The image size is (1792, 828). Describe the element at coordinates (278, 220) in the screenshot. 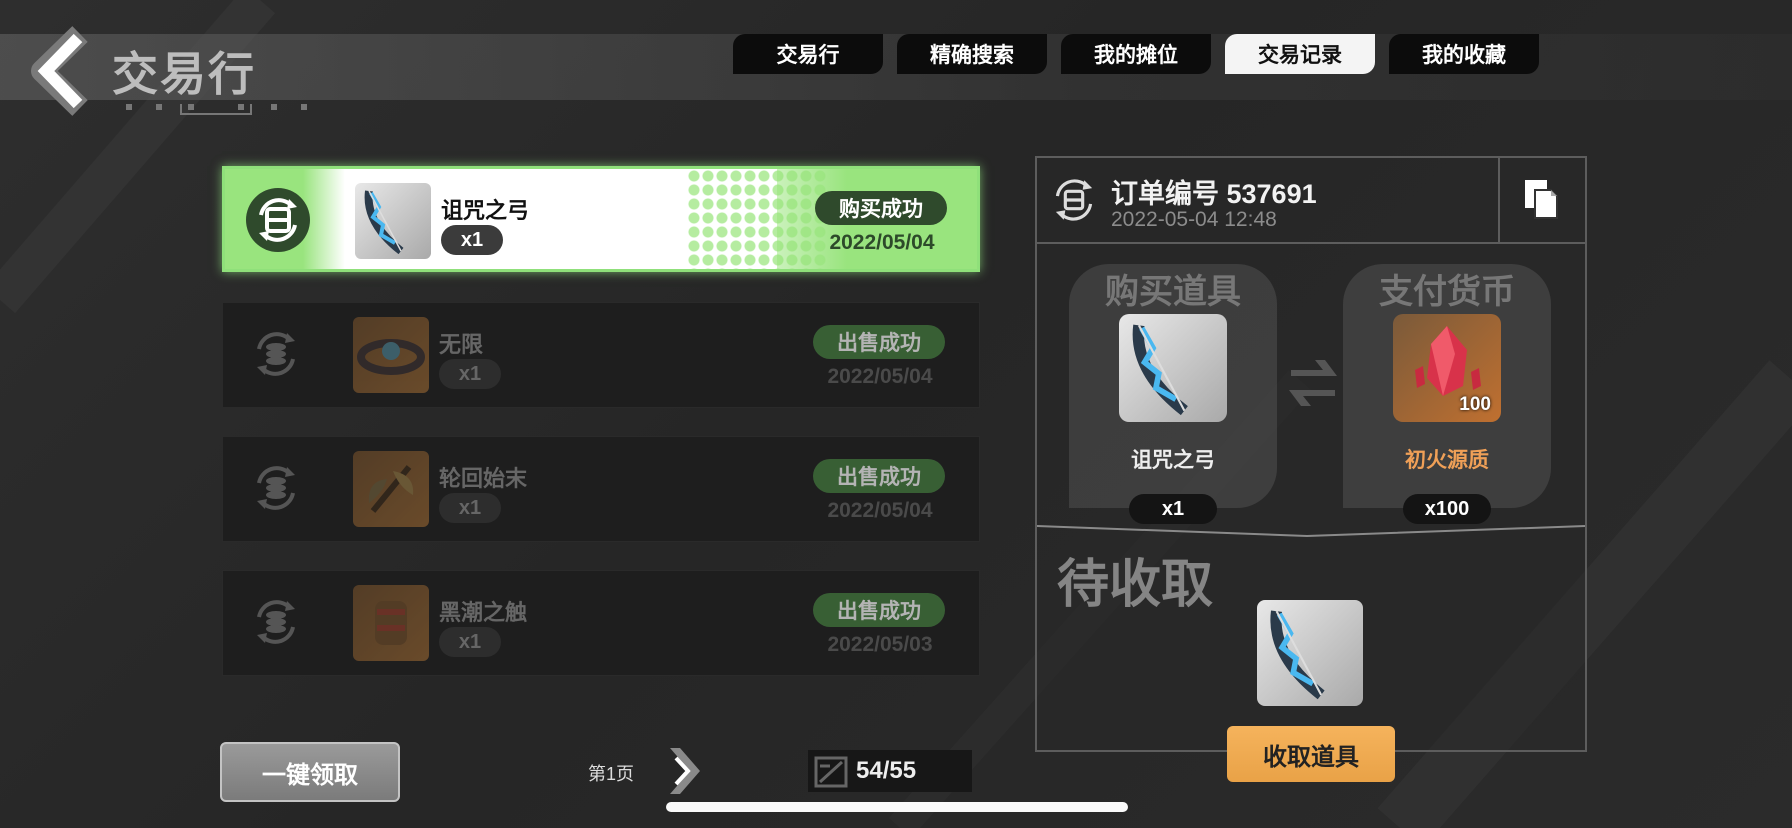

I see `buy-record-icon` at that location.